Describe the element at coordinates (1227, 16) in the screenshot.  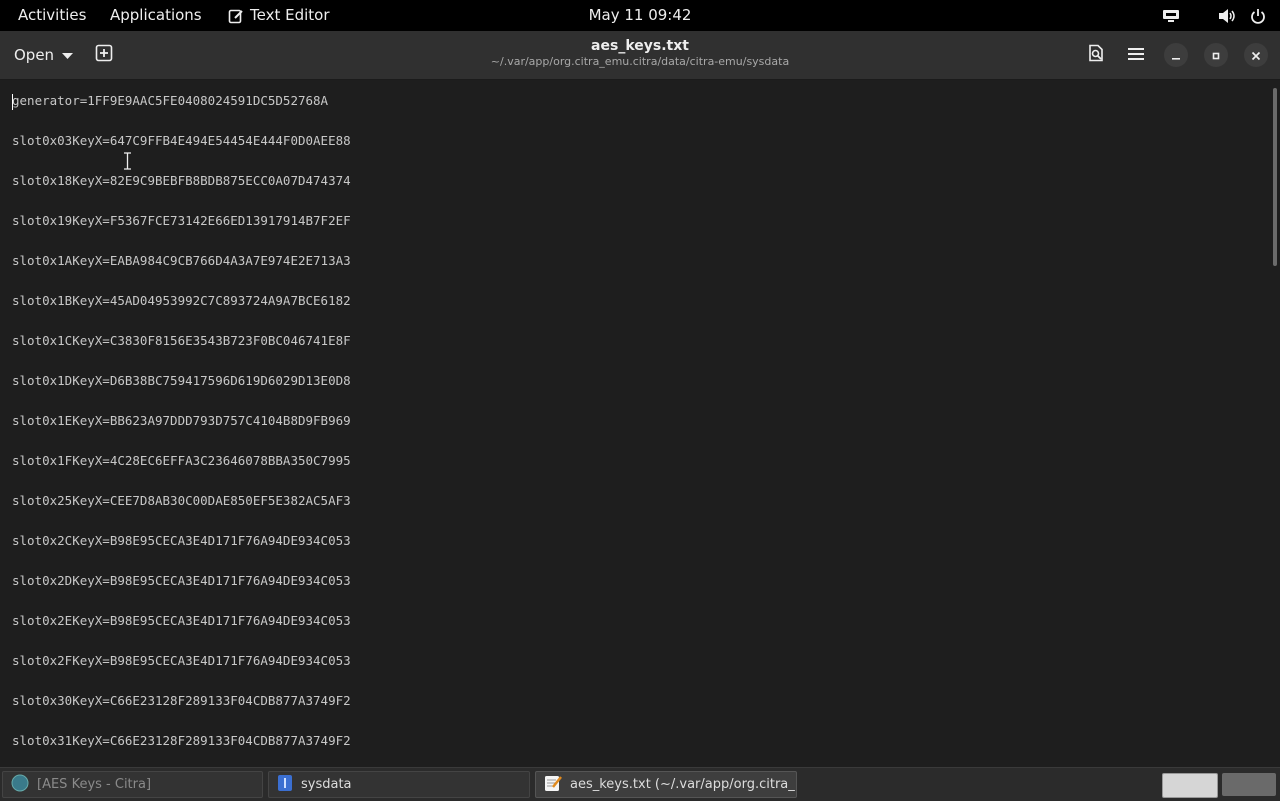
I see `volume-icon` at that location.